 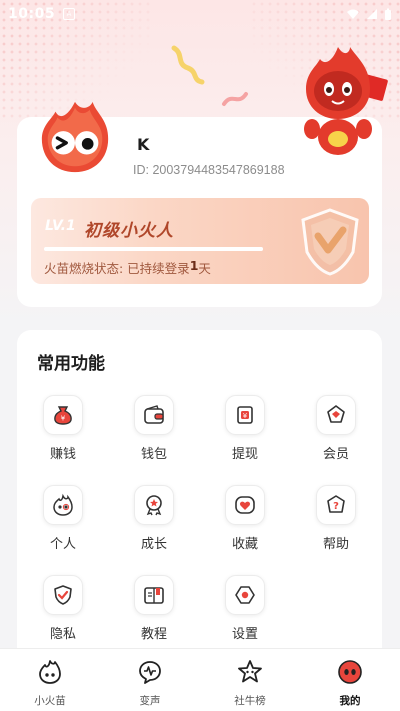 I want to click on tab-label: 我的, so click(x=350, y=701).